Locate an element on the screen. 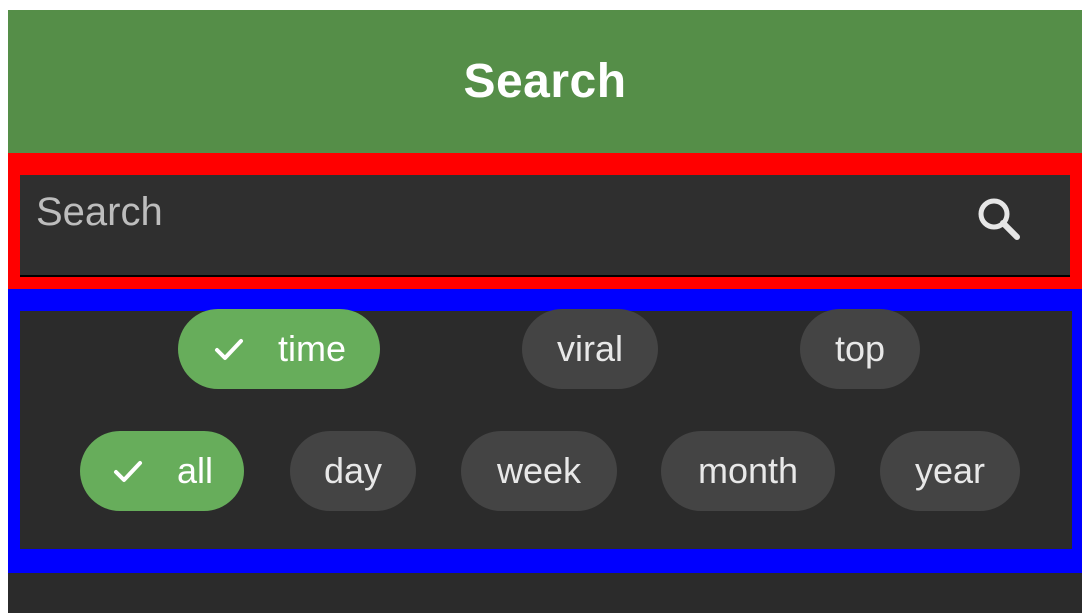 This screenshot has height=613, width=1082. chip-sort-time: time is located at coordinates (279, 349).